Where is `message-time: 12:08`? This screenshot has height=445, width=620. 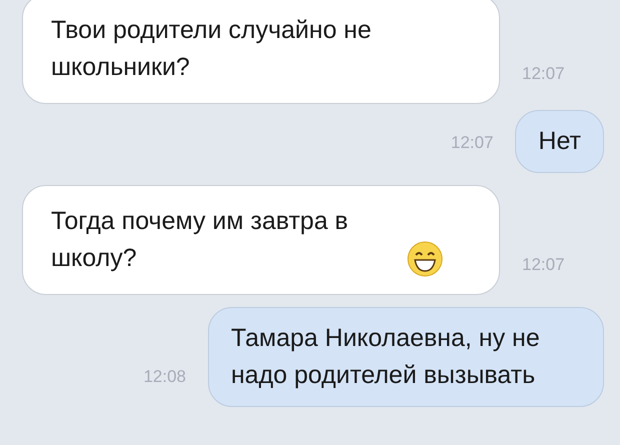 message-time: 12:08 is located at coordinates (164, 377).